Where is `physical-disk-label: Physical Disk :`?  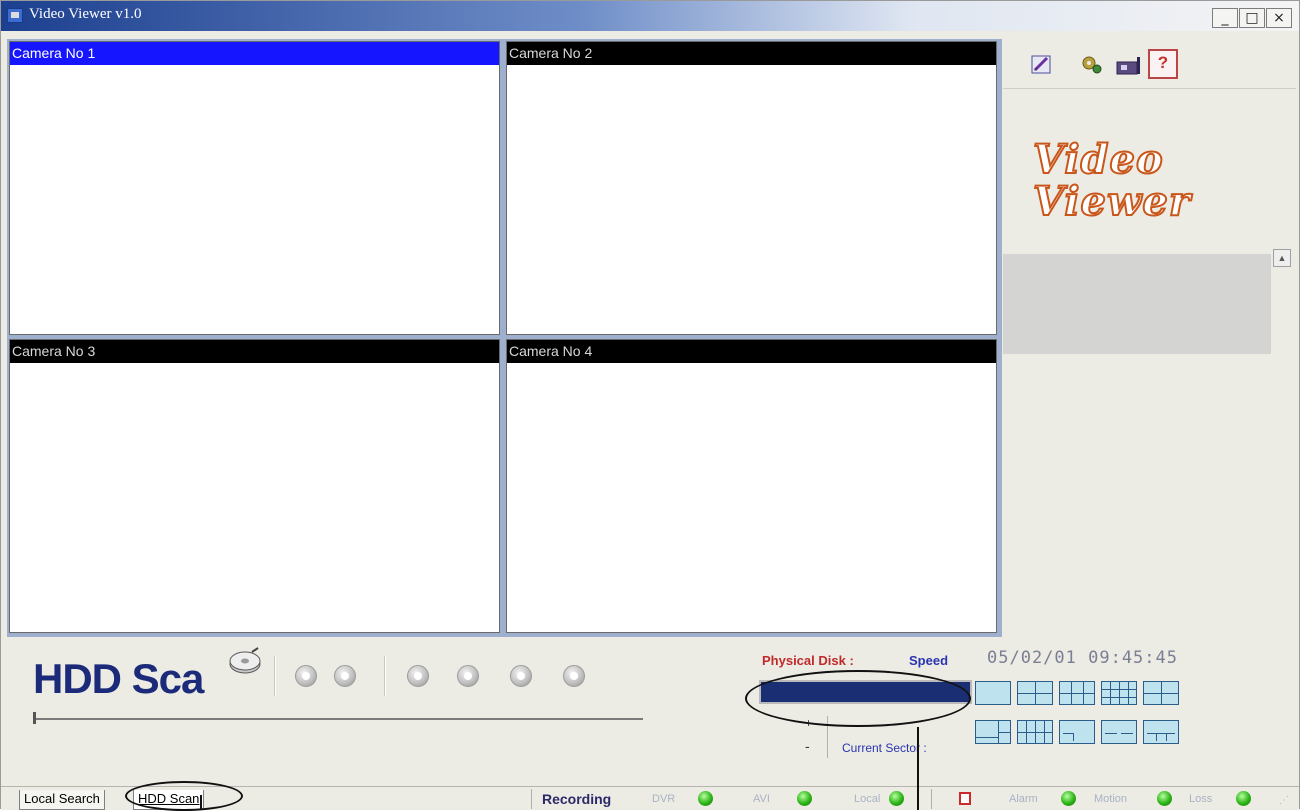 physical-disk-label: Physical Disk : is located at coordinates (808, 660).